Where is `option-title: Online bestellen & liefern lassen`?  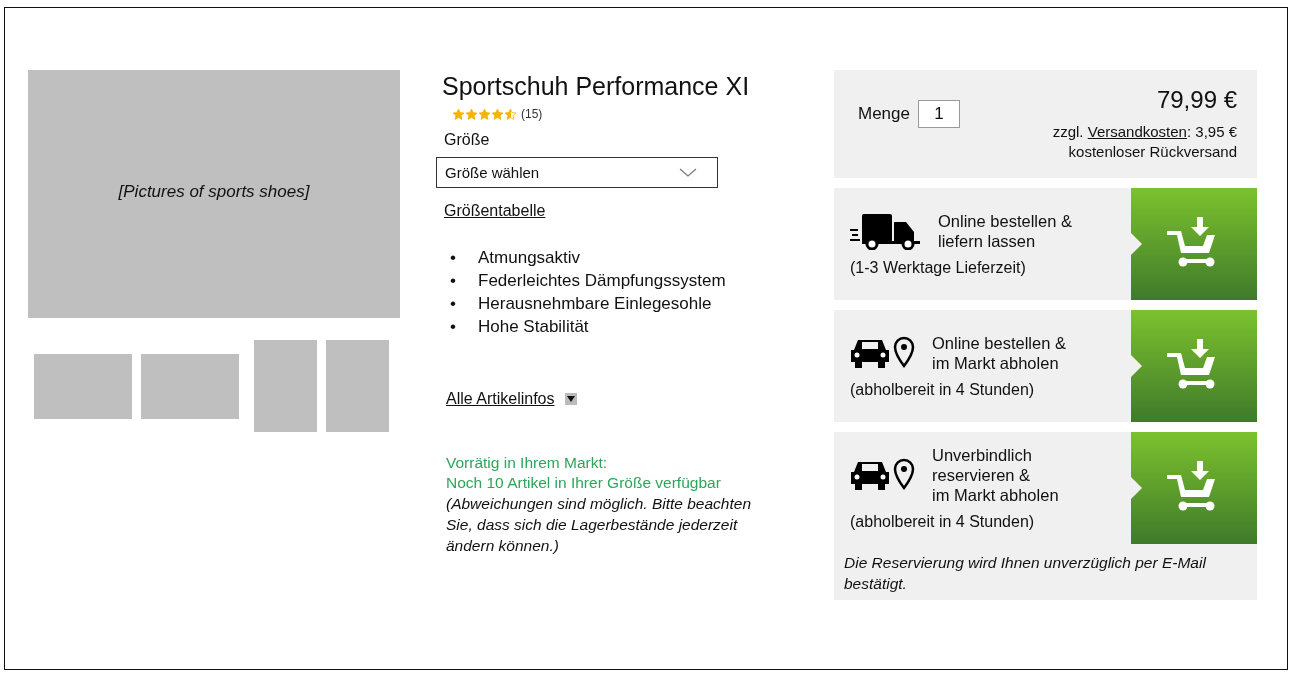 option-title: Online bestellen & liefern lassen is located at coordinates (1005, 231).